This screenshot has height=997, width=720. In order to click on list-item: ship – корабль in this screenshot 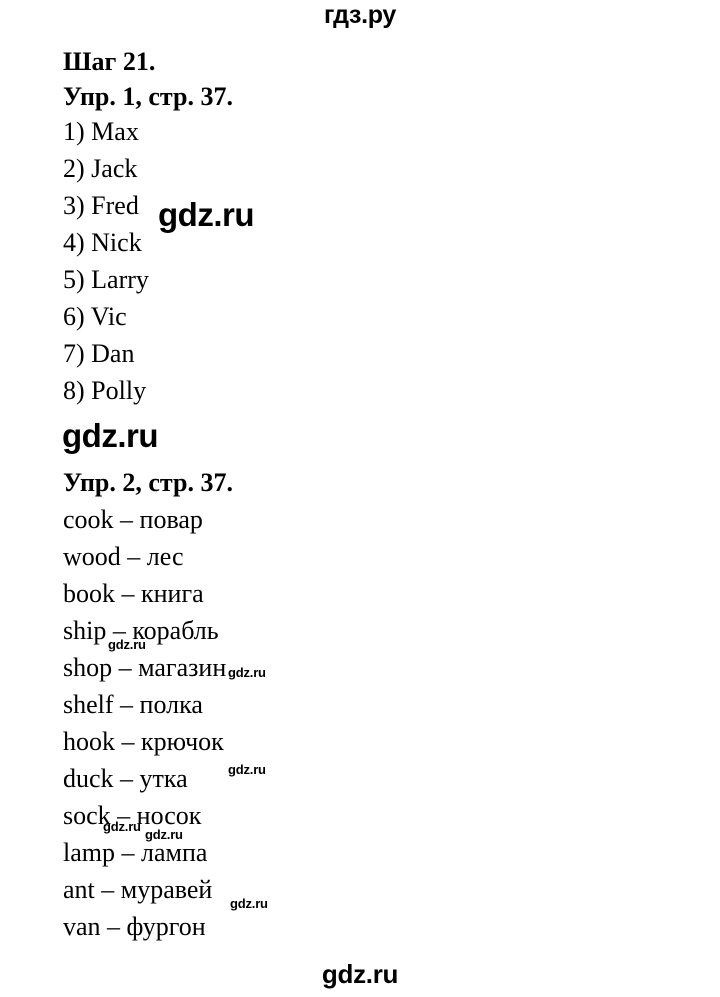, I will do `click(141, 630)`.